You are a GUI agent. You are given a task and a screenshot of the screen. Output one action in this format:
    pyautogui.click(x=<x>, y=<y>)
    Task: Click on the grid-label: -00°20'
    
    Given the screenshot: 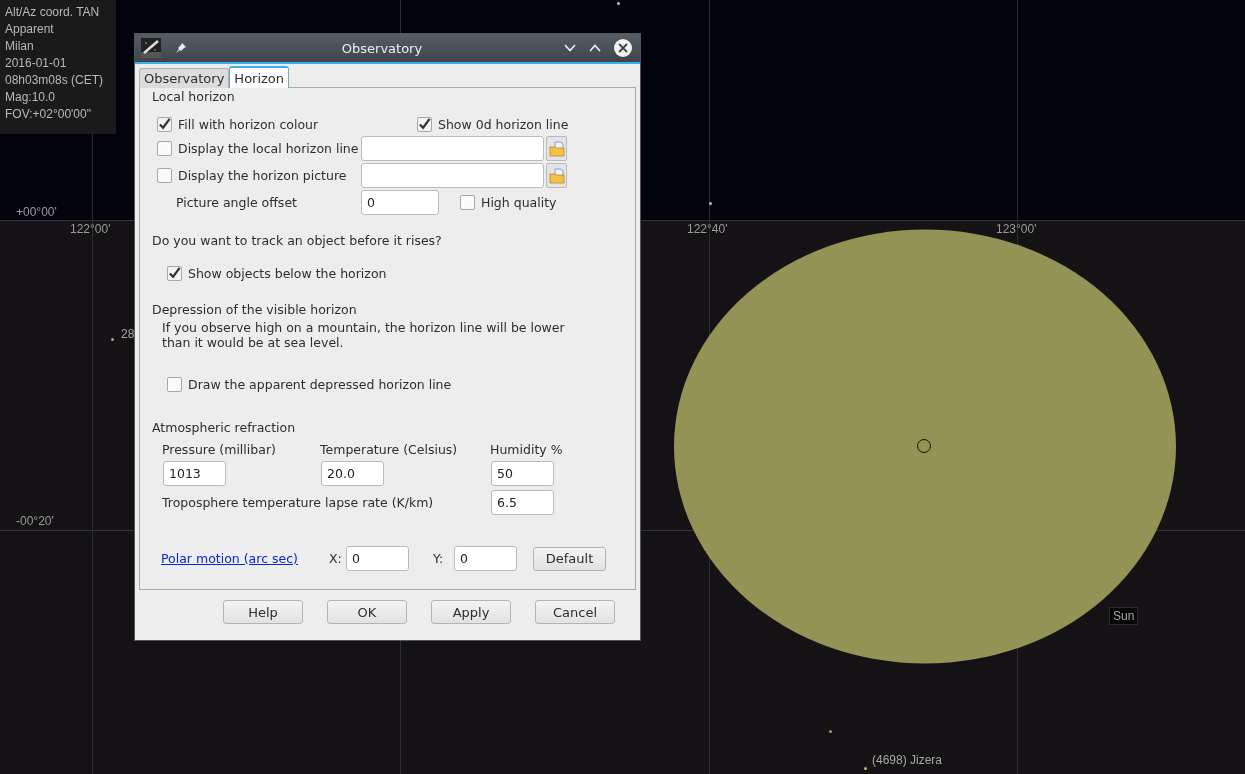 What is the action you would take?
    pyautogui.click(x=35, y=521)
    